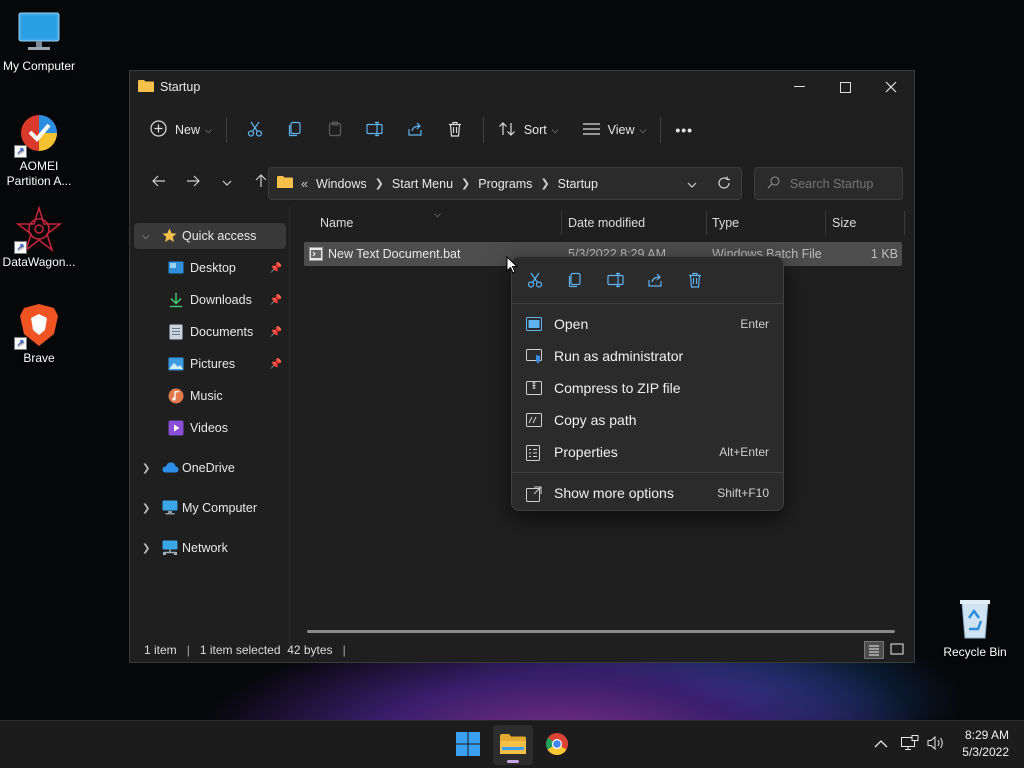  I want to click on sort-indicator-icon: ⌵, so click(437, 214).